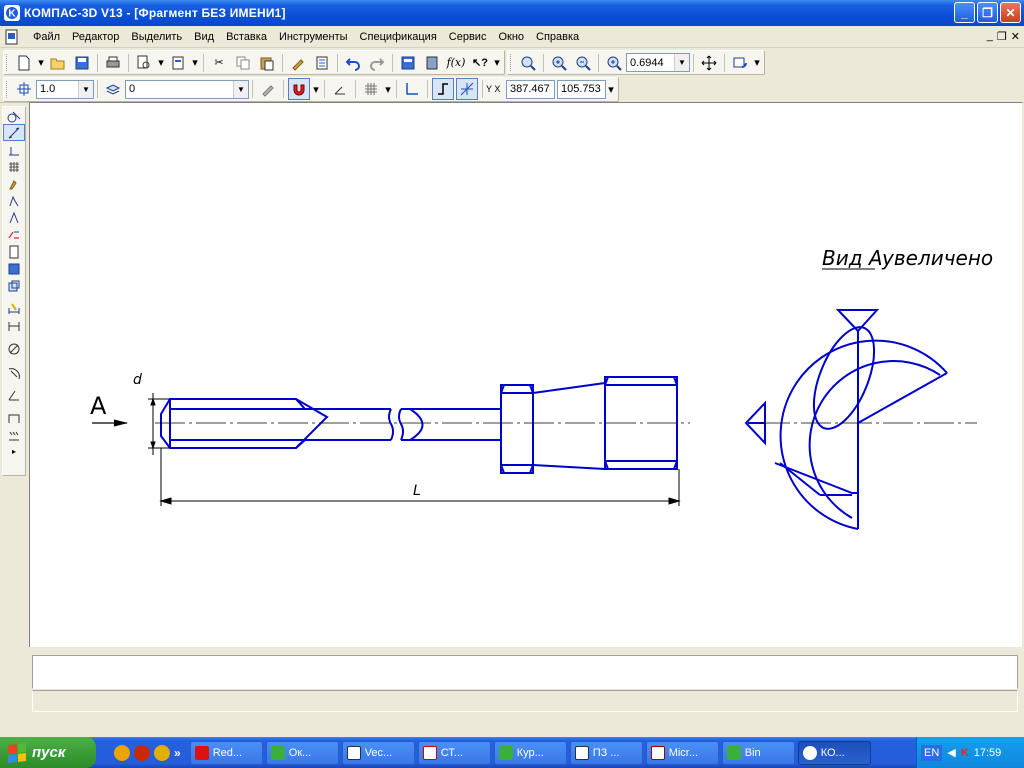  I want to click on kompas-app-icon: K, so click(12, 13).